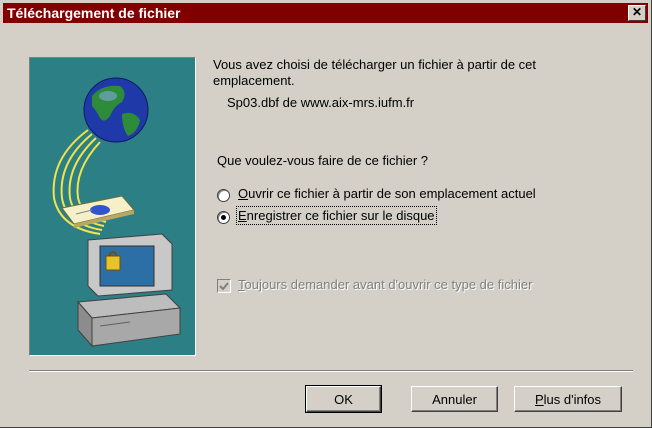 This screenshot has width=652, height=428. I want to click on globe-download-computer-icon, so click(117, 212).